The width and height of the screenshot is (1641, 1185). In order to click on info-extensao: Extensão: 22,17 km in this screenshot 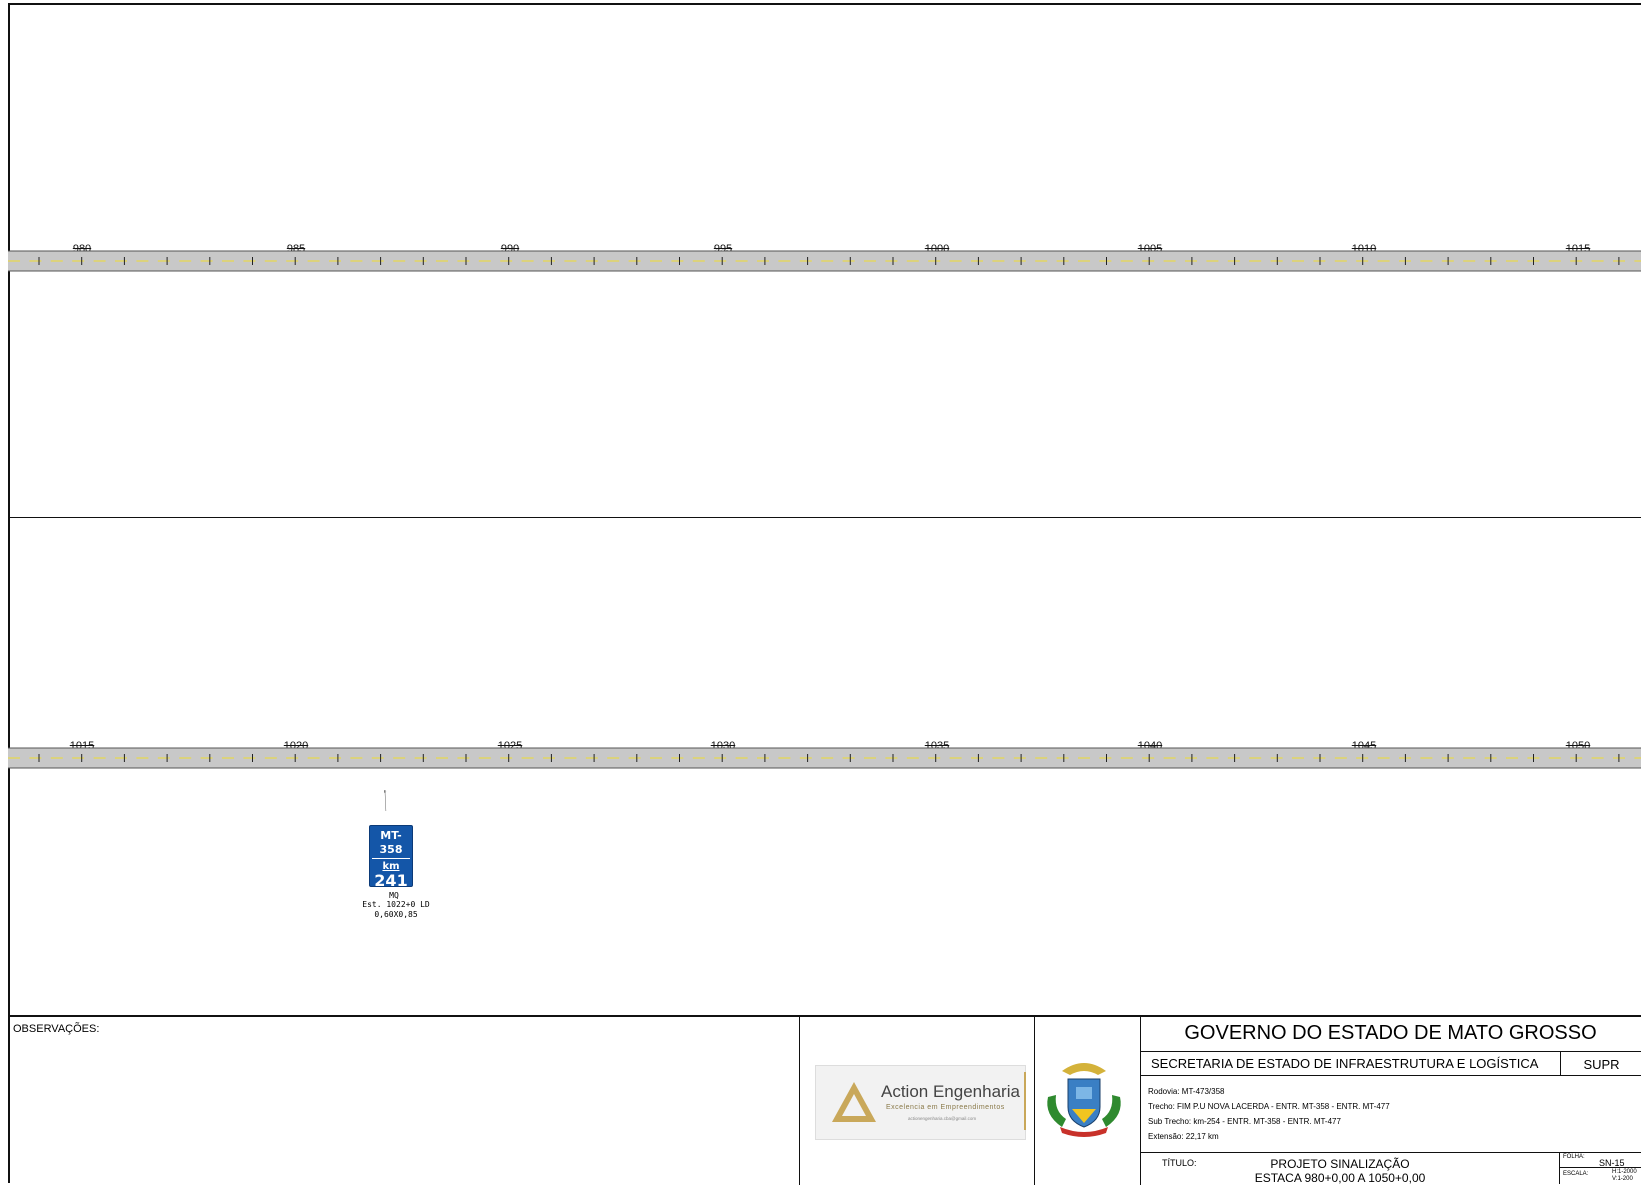, I will do `click(1183, 1136)`.